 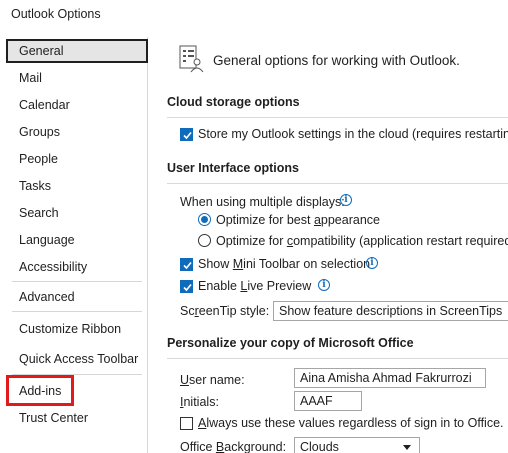 I want to click on always-use-values-checkbox, so click(x=186, y=423).